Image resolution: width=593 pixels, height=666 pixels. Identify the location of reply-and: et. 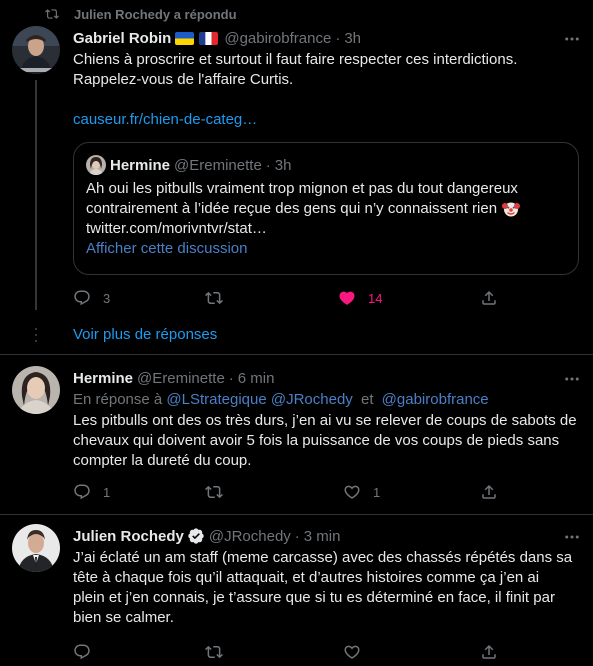
(367, 399).